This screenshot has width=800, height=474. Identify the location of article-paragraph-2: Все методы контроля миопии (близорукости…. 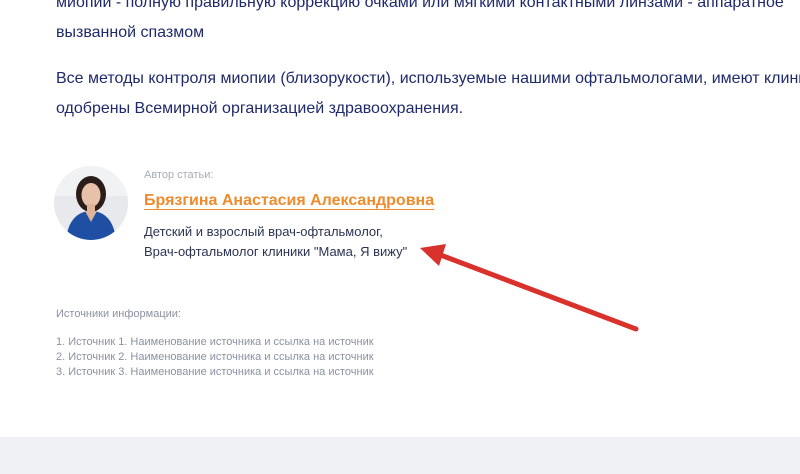
(428, 94).